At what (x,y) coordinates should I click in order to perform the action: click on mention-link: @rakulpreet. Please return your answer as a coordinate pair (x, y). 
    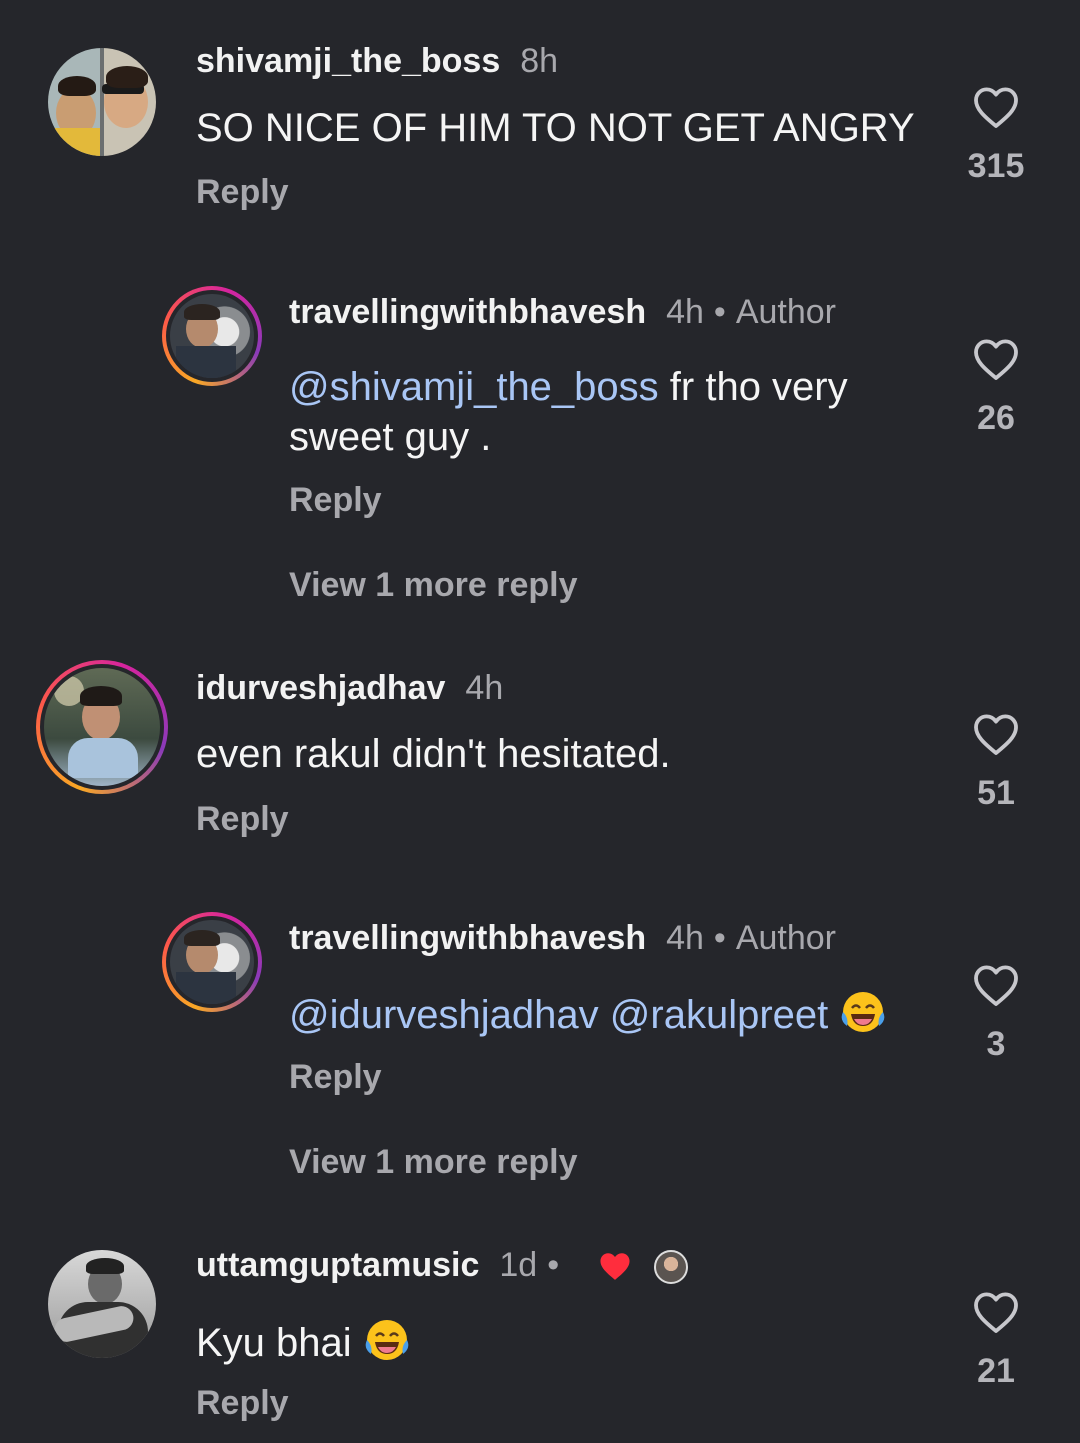
    Looking at the image, I should click on (719, 1015).